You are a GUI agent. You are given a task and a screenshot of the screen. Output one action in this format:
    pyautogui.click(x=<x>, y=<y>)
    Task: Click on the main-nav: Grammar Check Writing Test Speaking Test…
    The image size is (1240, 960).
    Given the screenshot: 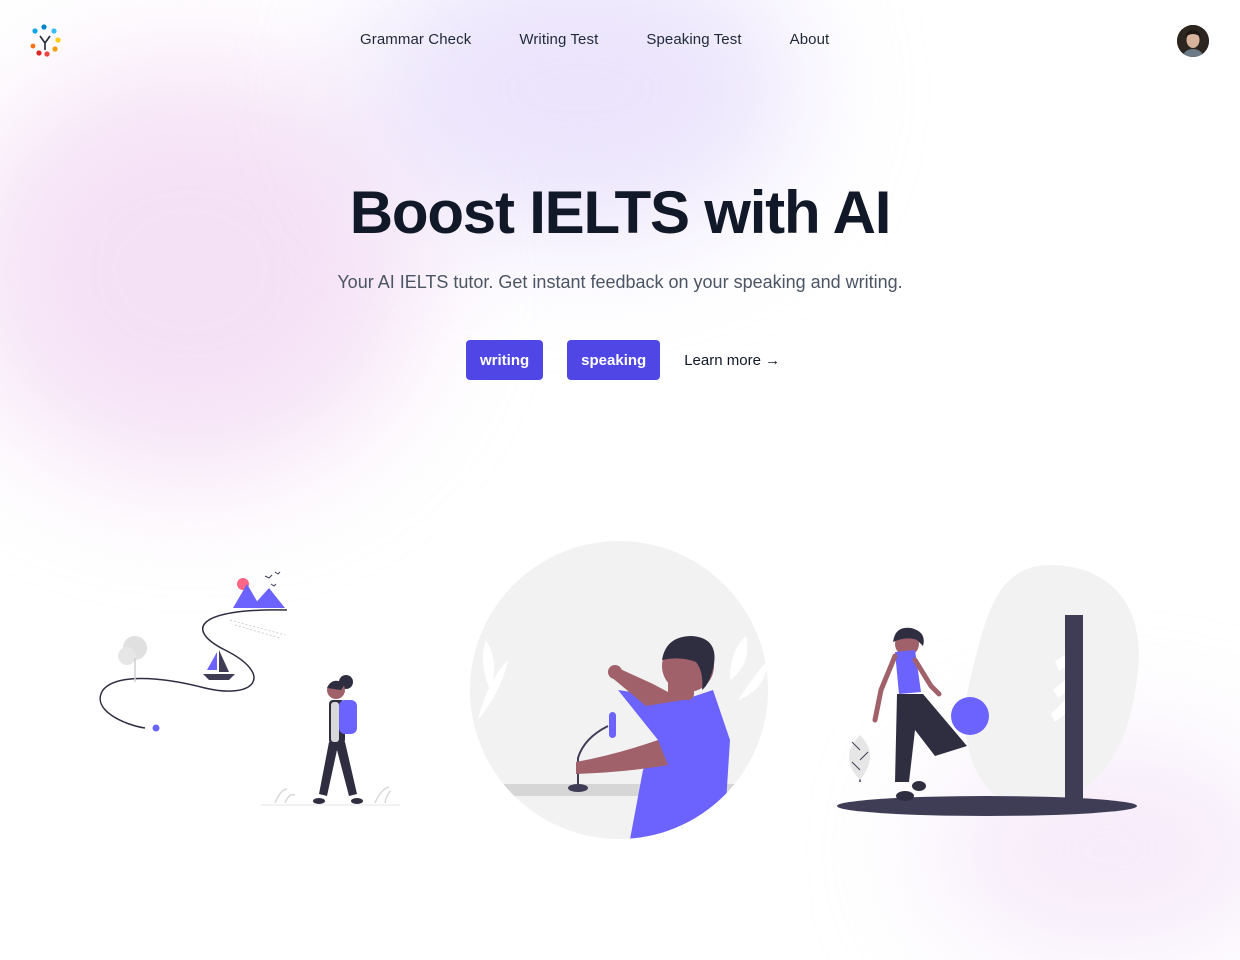 What is the action you would take?
    pyautogui.click(x=594, y=39)
    